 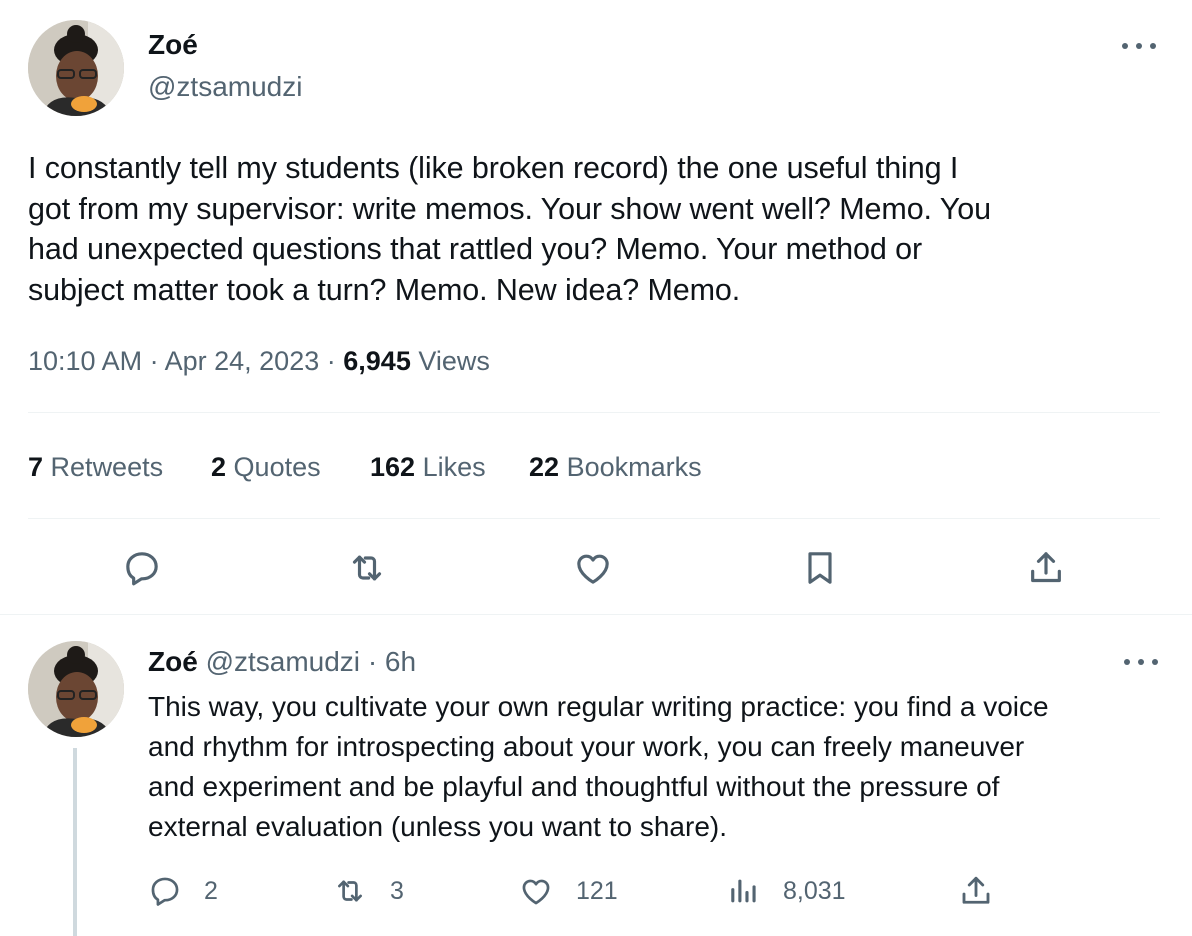 What do you see at coordinates (597, 890) in the screenshot?
I see `reply-likes-count: 121` at bounding box center [597, 890].